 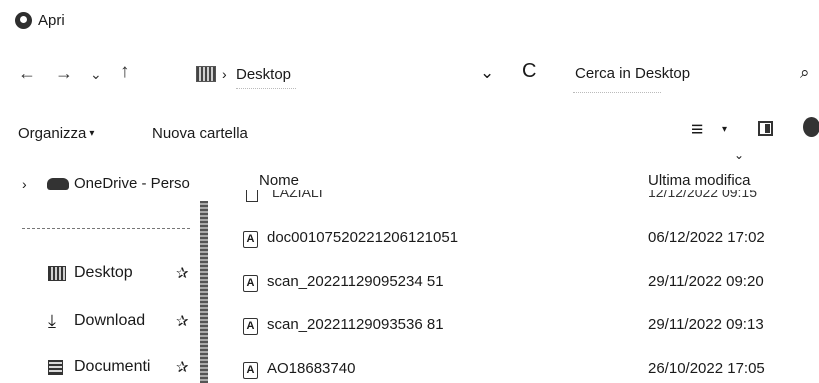 I want to click on desktop-icon, so click(x=57, y=273).